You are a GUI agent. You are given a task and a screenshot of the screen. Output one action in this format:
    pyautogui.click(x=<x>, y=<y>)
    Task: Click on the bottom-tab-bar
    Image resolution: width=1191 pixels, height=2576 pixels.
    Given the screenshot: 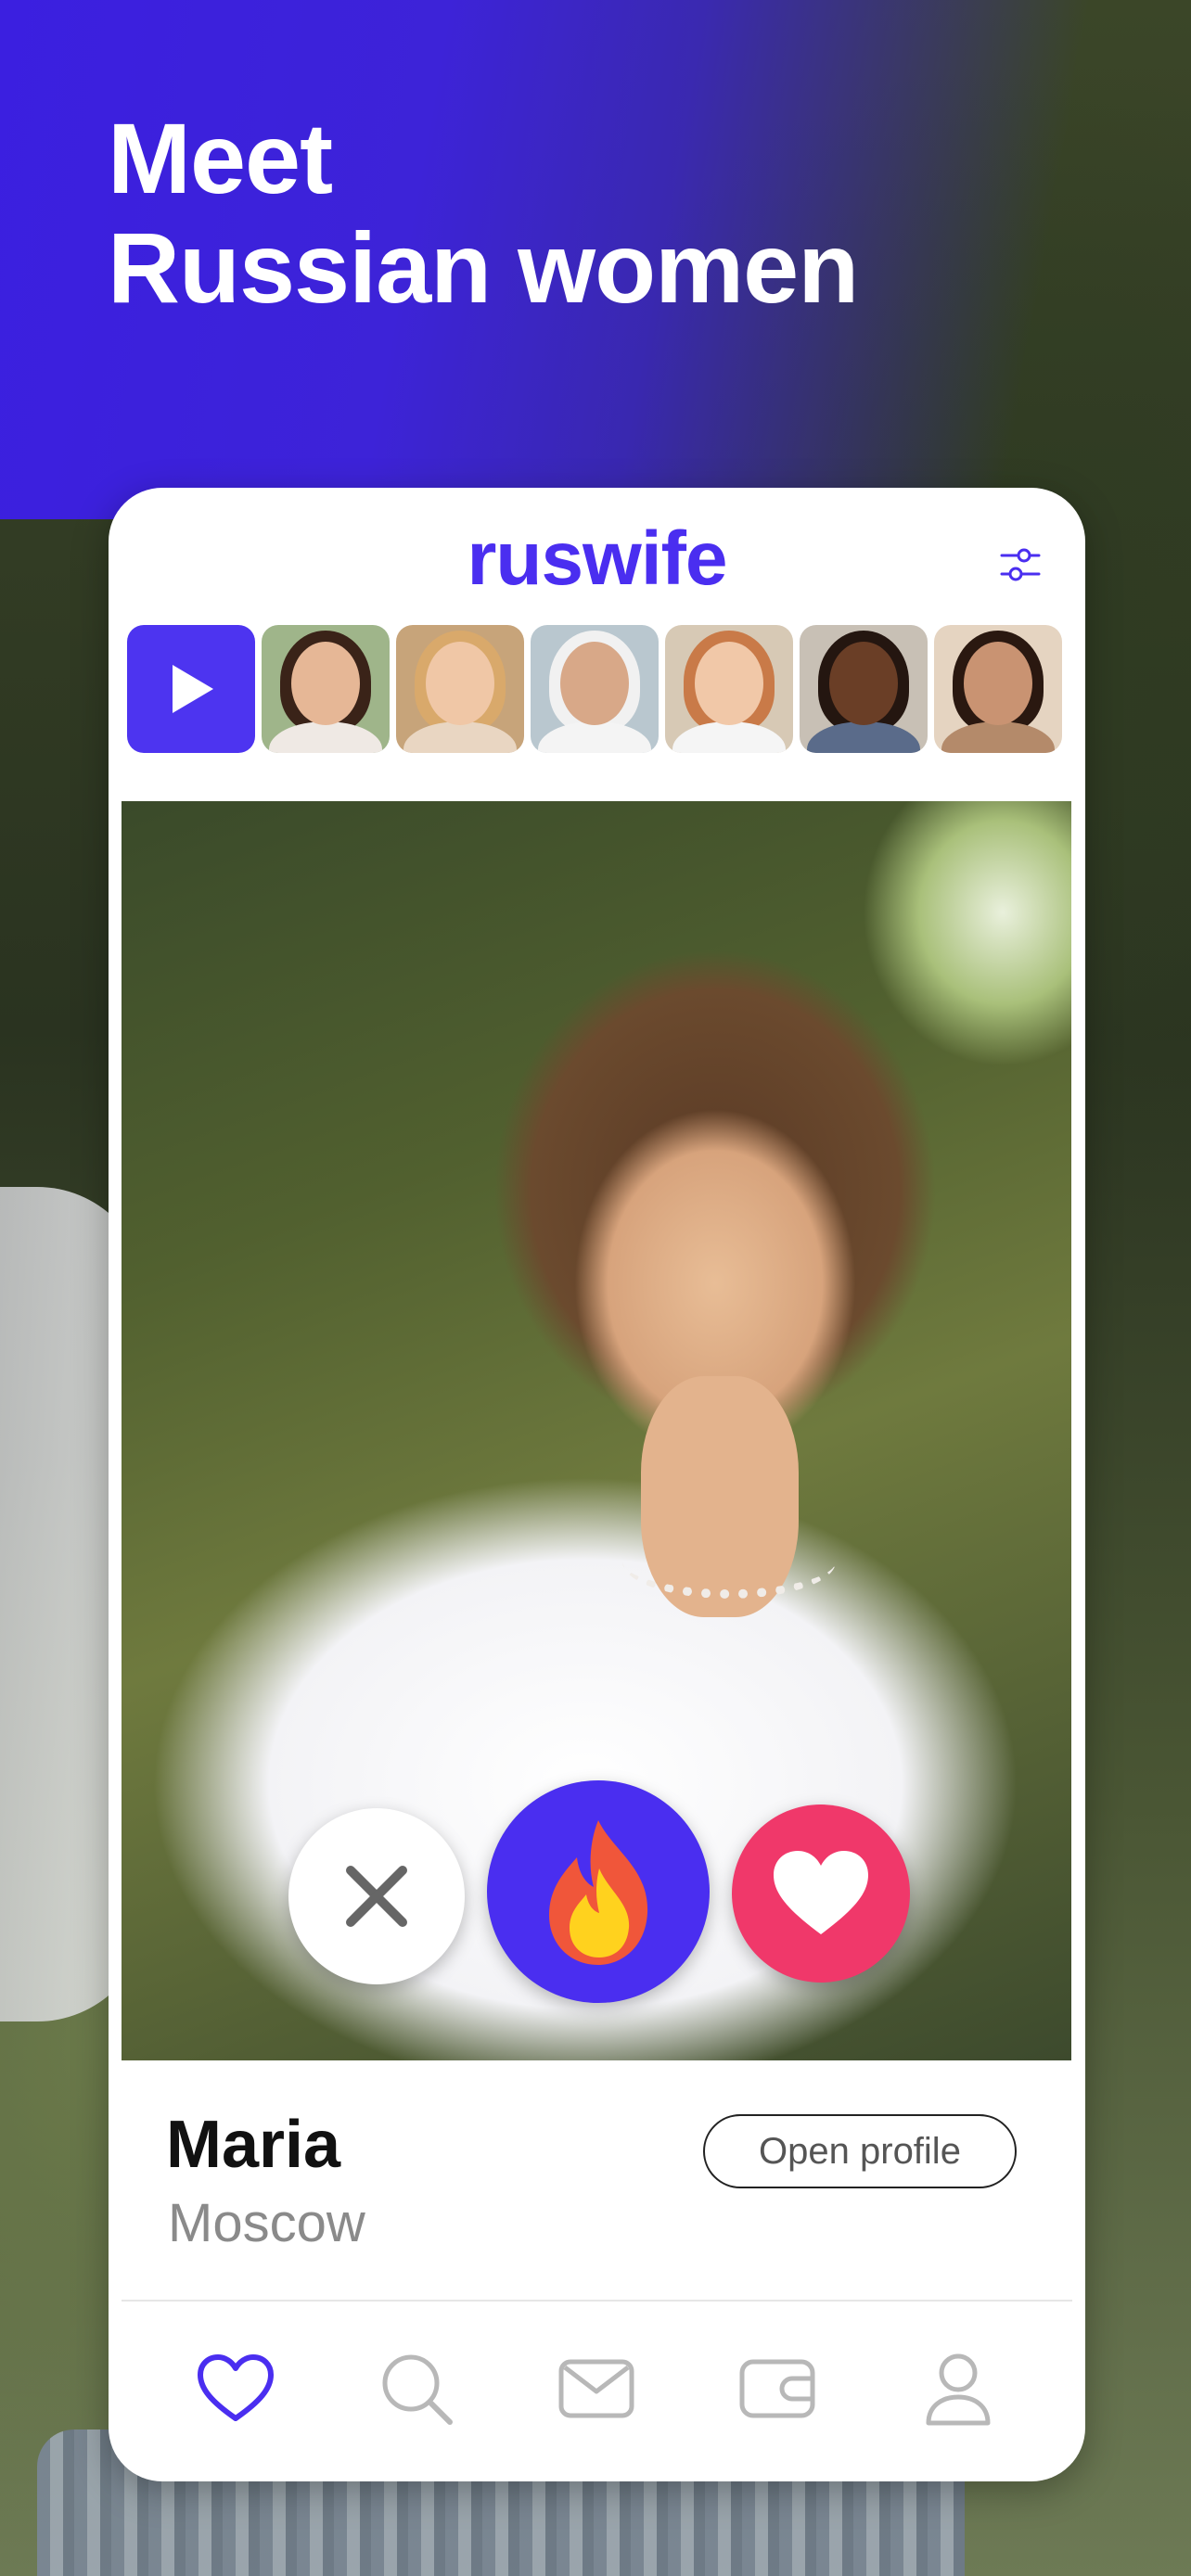 What is the action you would take?
    pyautogui.click(x=597, y=2388)
    